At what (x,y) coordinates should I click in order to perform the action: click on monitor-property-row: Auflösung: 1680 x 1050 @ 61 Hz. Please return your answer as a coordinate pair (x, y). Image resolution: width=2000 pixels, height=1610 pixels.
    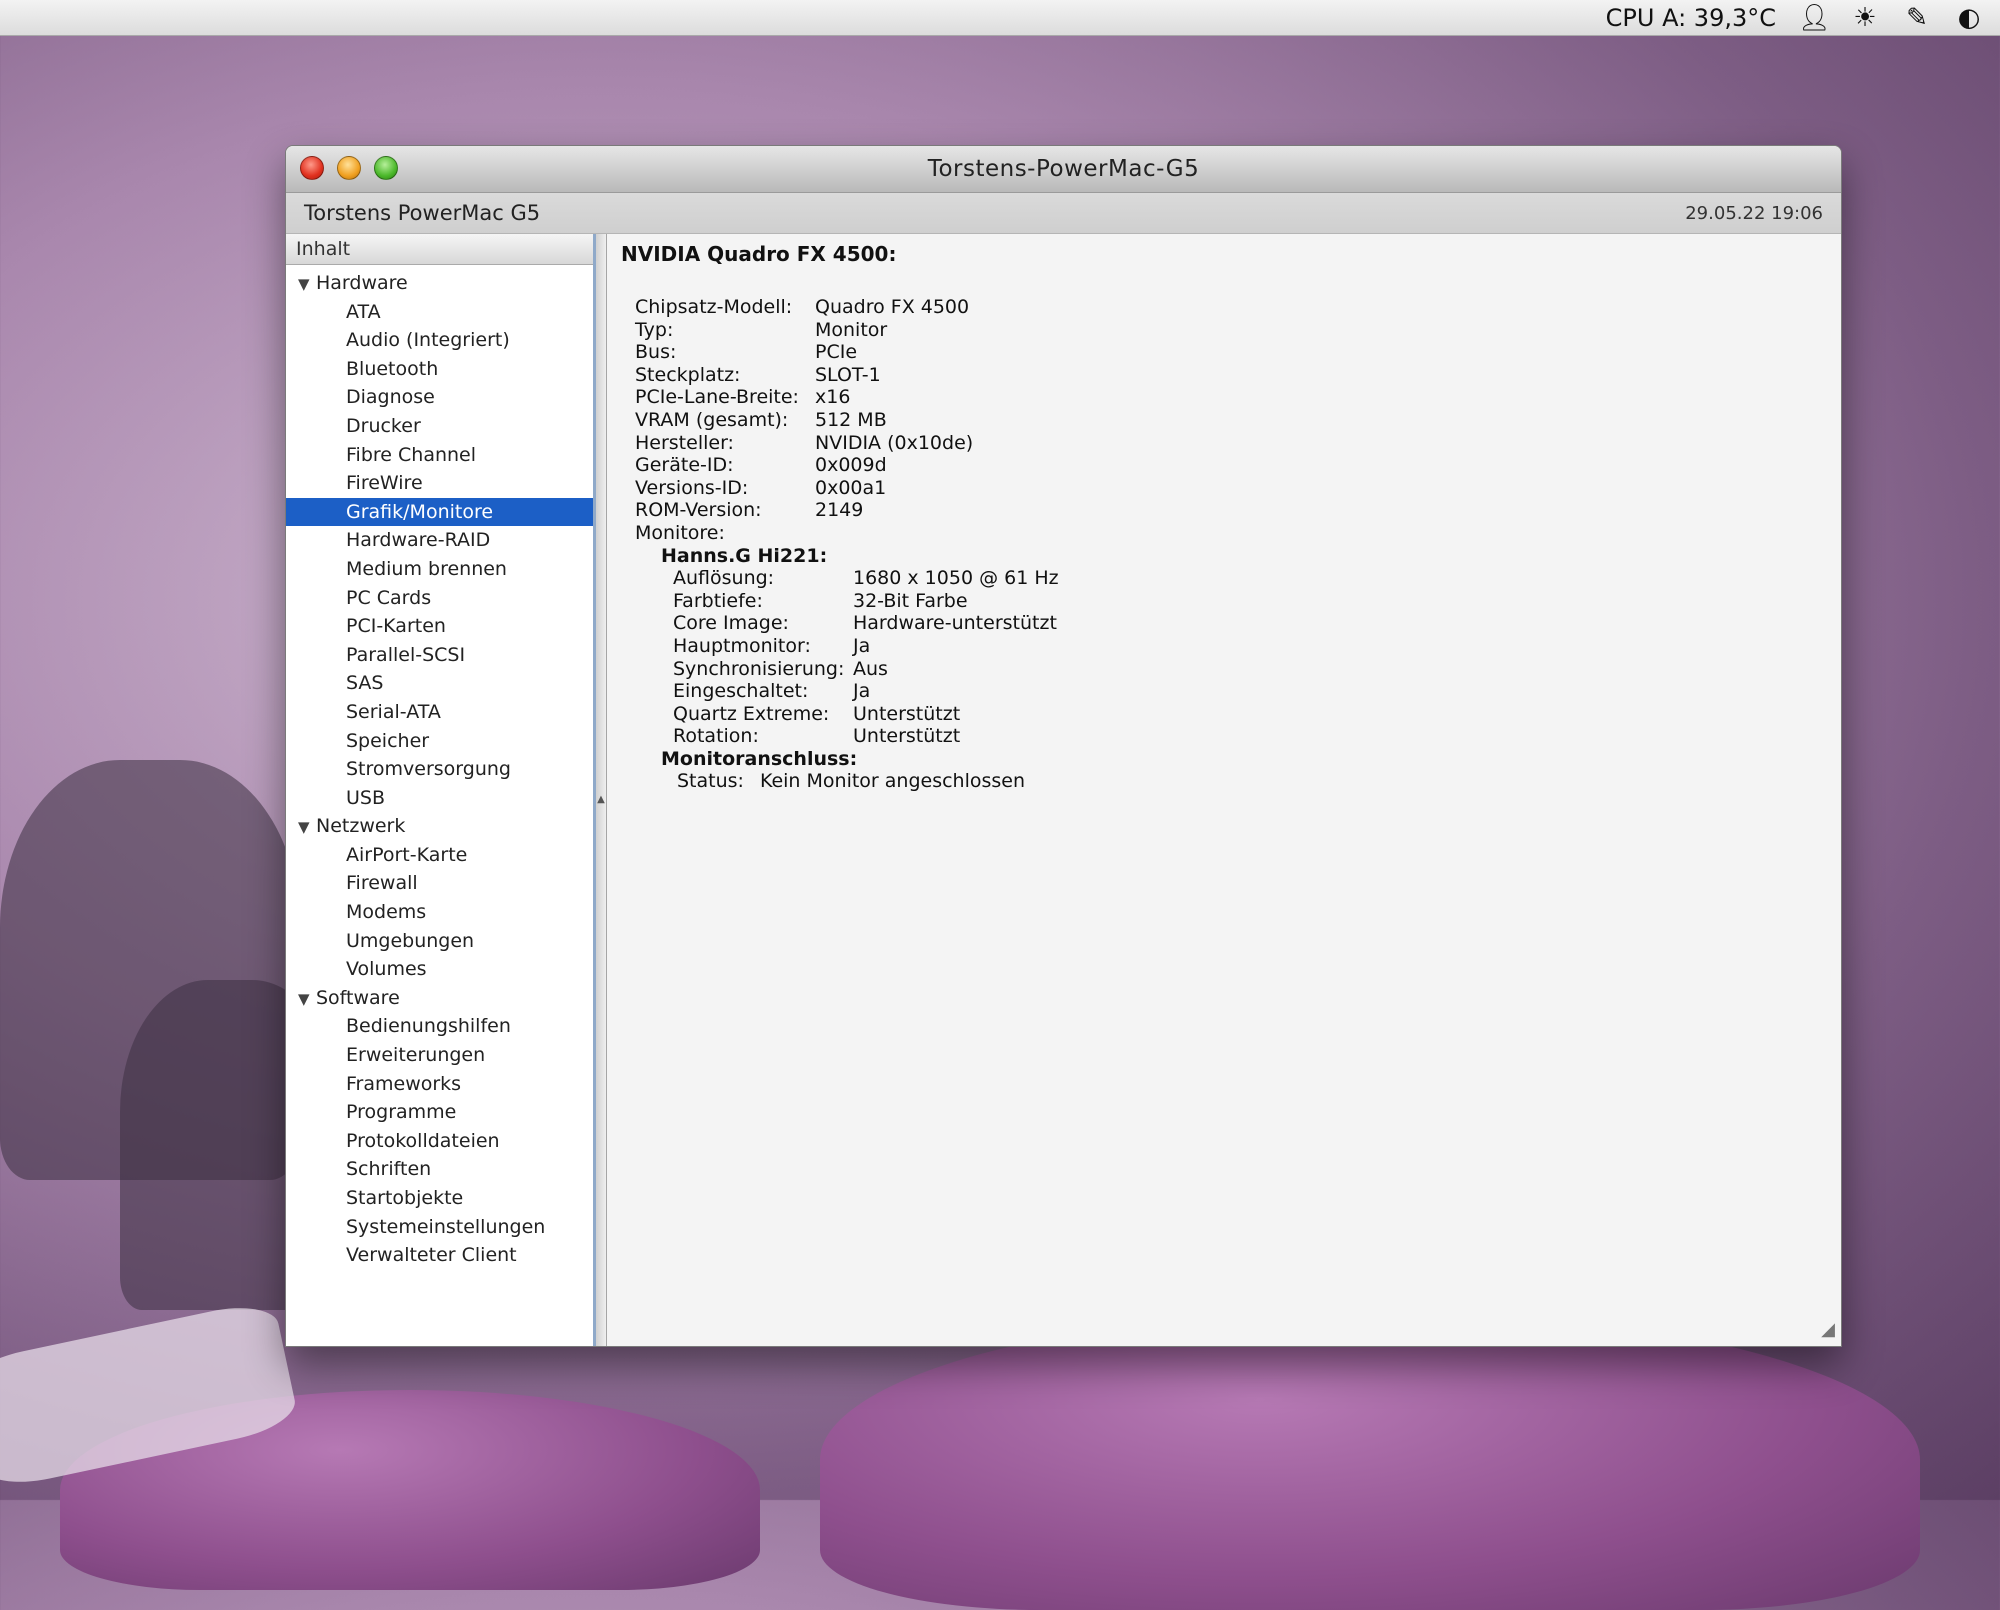
    Looking at the image, I should click on (866, 578).